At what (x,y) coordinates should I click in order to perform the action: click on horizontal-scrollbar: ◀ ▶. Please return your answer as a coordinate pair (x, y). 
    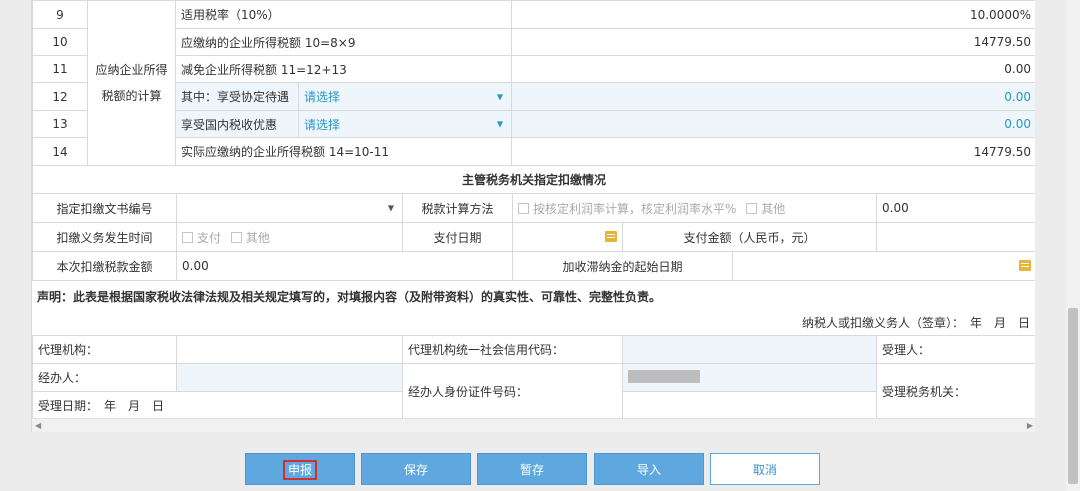
    Looking at the image, I should click on (533, 425).